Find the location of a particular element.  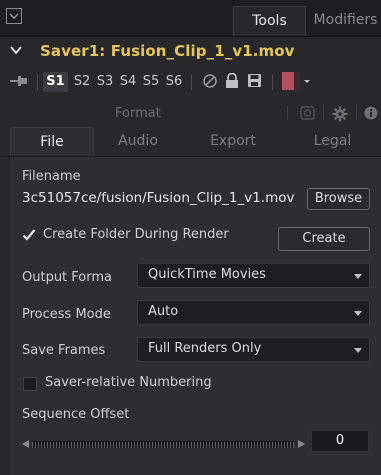

tab-export: Export is located at coordinates (233, 141).